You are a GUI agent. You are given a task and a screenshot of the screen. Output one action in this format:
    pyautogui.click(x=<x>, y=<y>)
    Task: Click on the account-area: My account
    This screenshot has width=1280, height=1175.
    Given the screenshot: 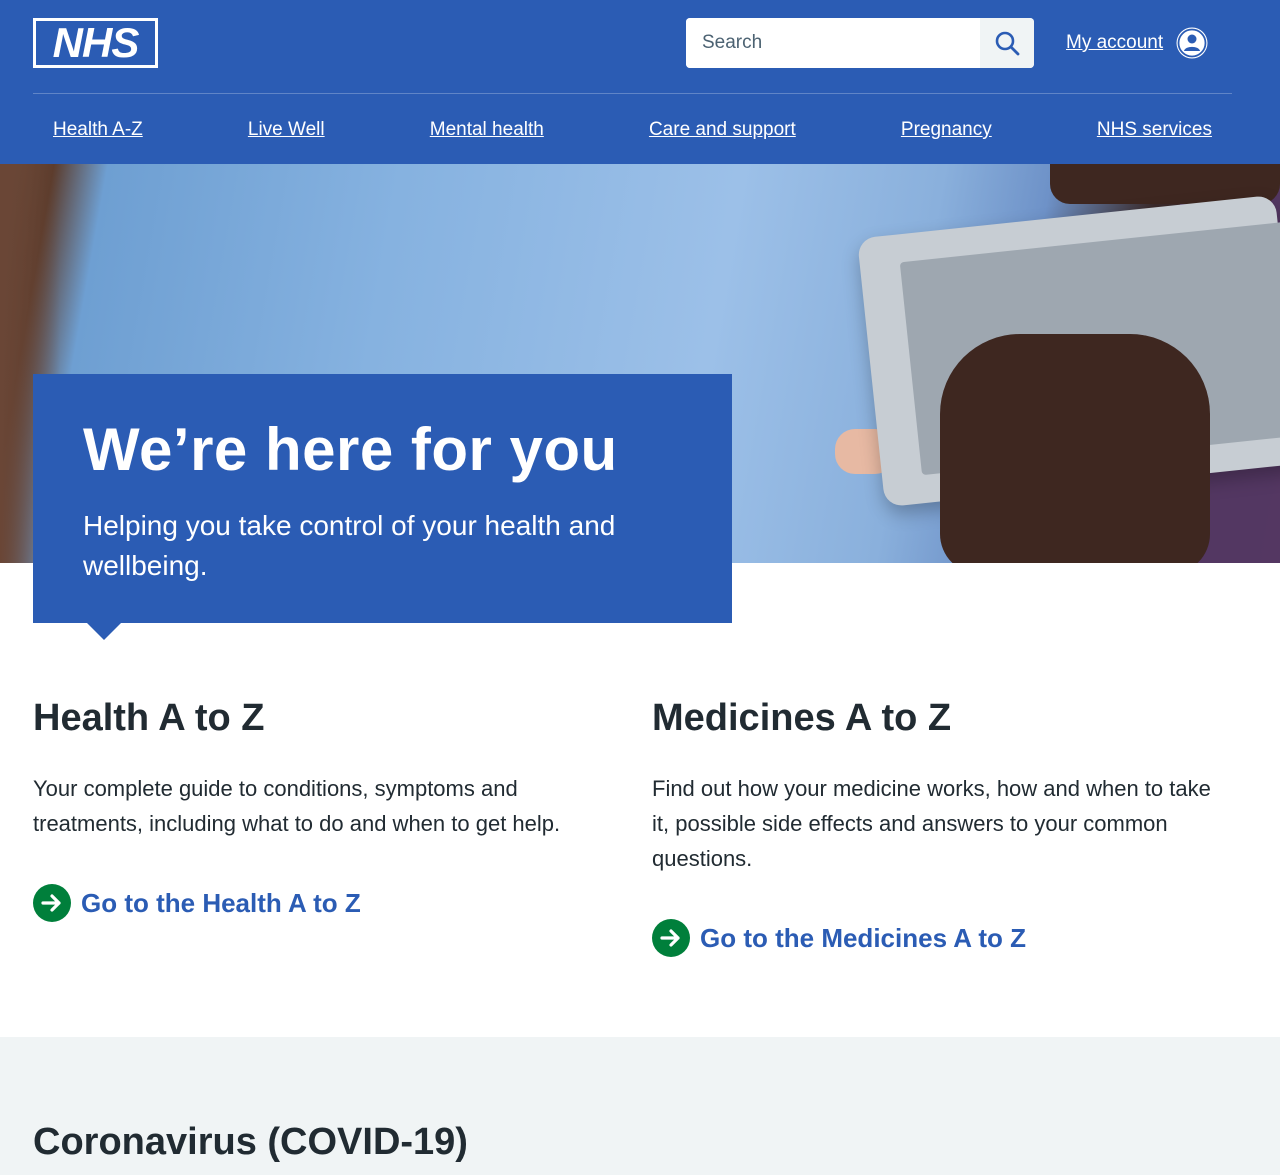 What is the action you would take?
    pyautogui.click(x=1137, y=43)
    